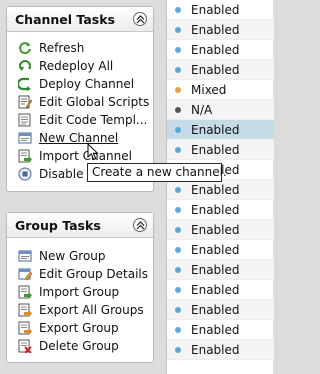 This screenshot has width=320, height=374. What do you see at coordinates (72, 256) in the screenshot?
I see `task-label: New Group` at bounding box center [72, 256].